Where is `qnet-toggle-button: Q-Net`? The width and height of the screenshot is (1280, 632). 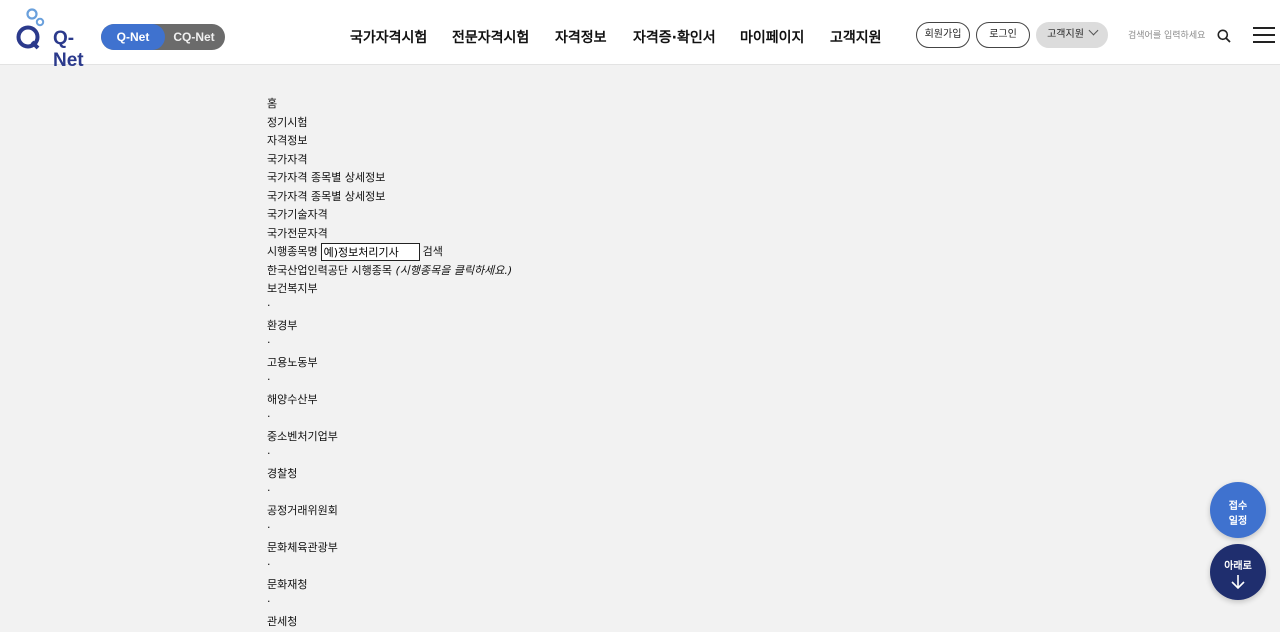
qnet-toggle-button: Q-Net is located at coordinates (133, 37).